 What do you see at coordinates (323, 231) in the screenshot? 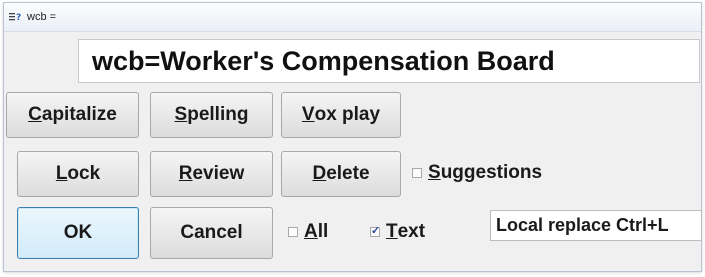
I see `all-label: ll` at bounding box center [323, 231].